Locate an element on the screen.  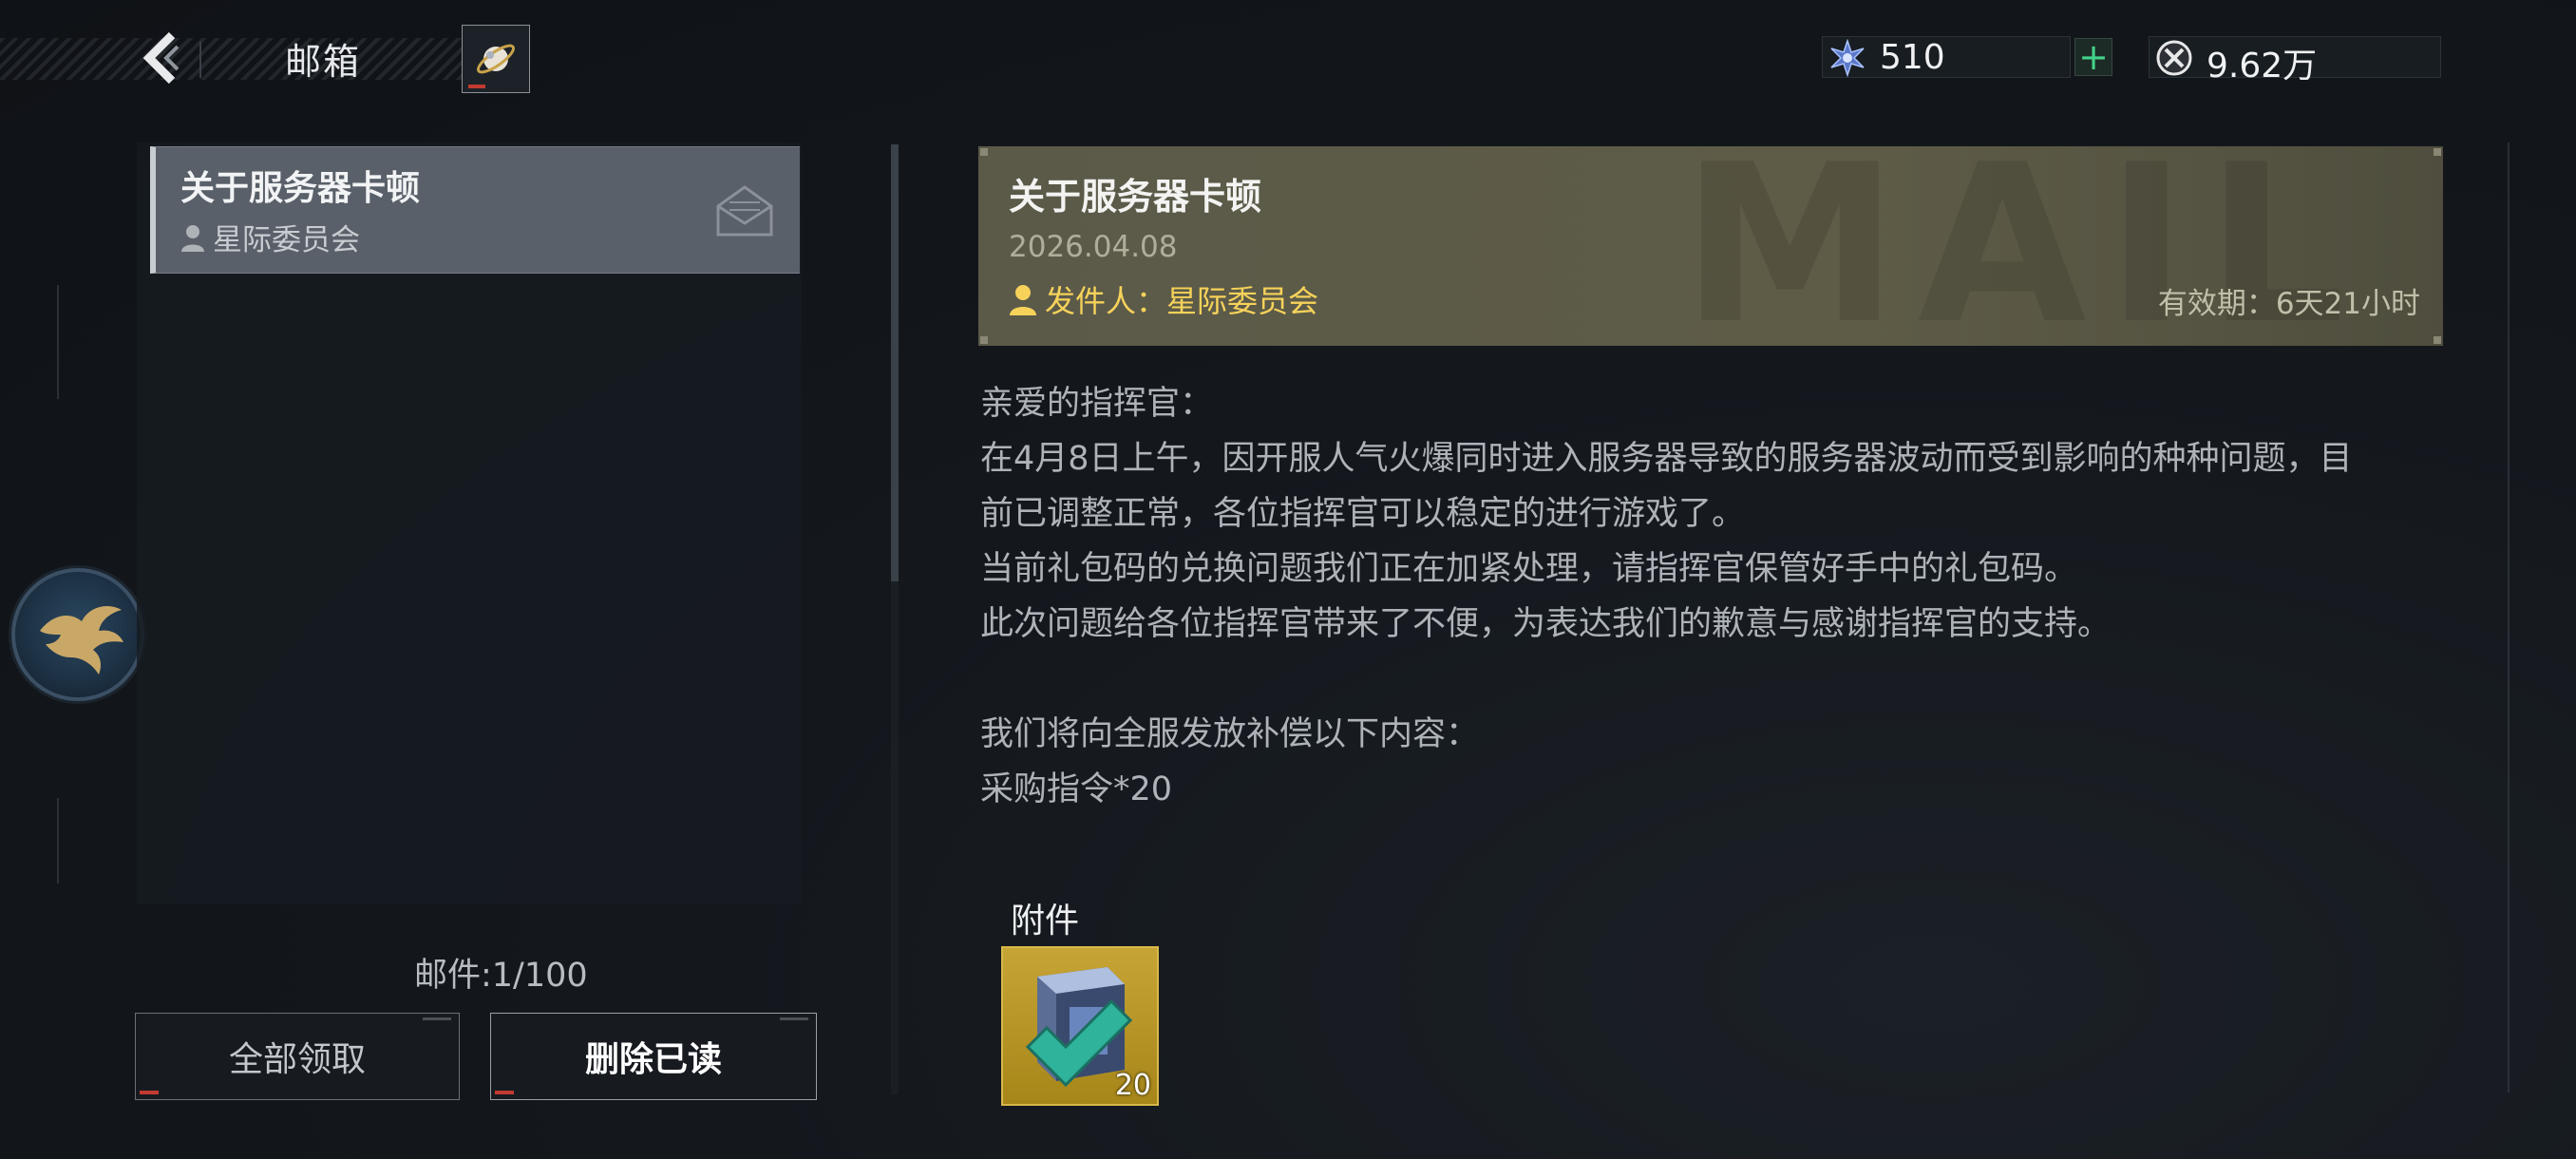
delete-read-button: 删除已读 is located at coordinates (653, 1056).